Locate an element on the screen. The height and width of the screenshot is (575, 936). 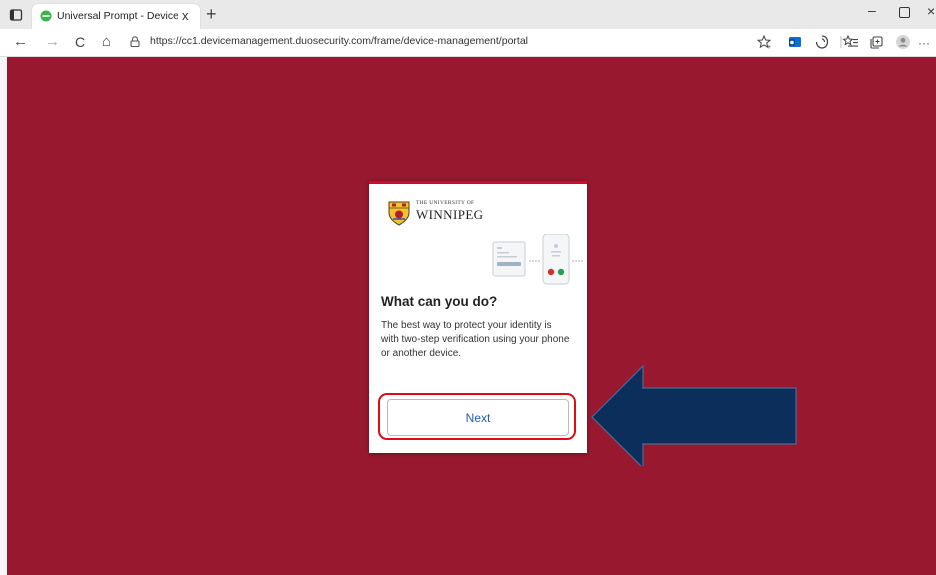
tab-close-icon: x is located at coordinates (185, 16).